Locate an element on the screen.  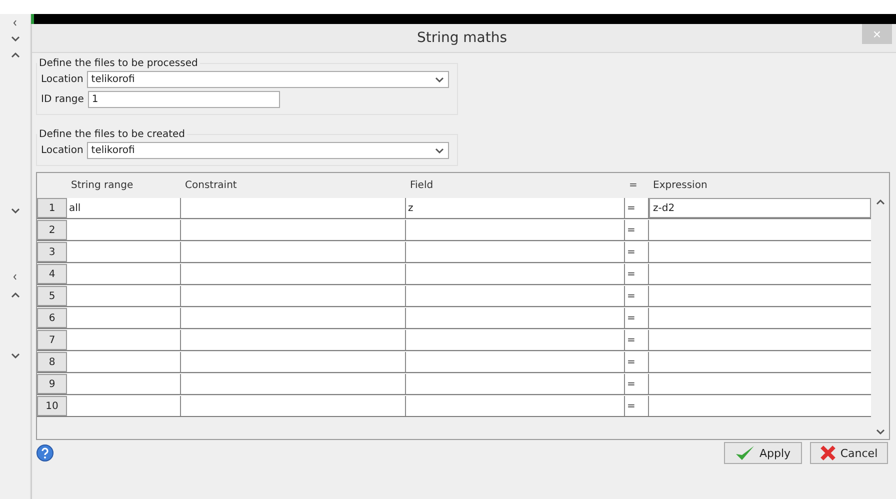
checkmark-icon is located at coordinates (745, 453).